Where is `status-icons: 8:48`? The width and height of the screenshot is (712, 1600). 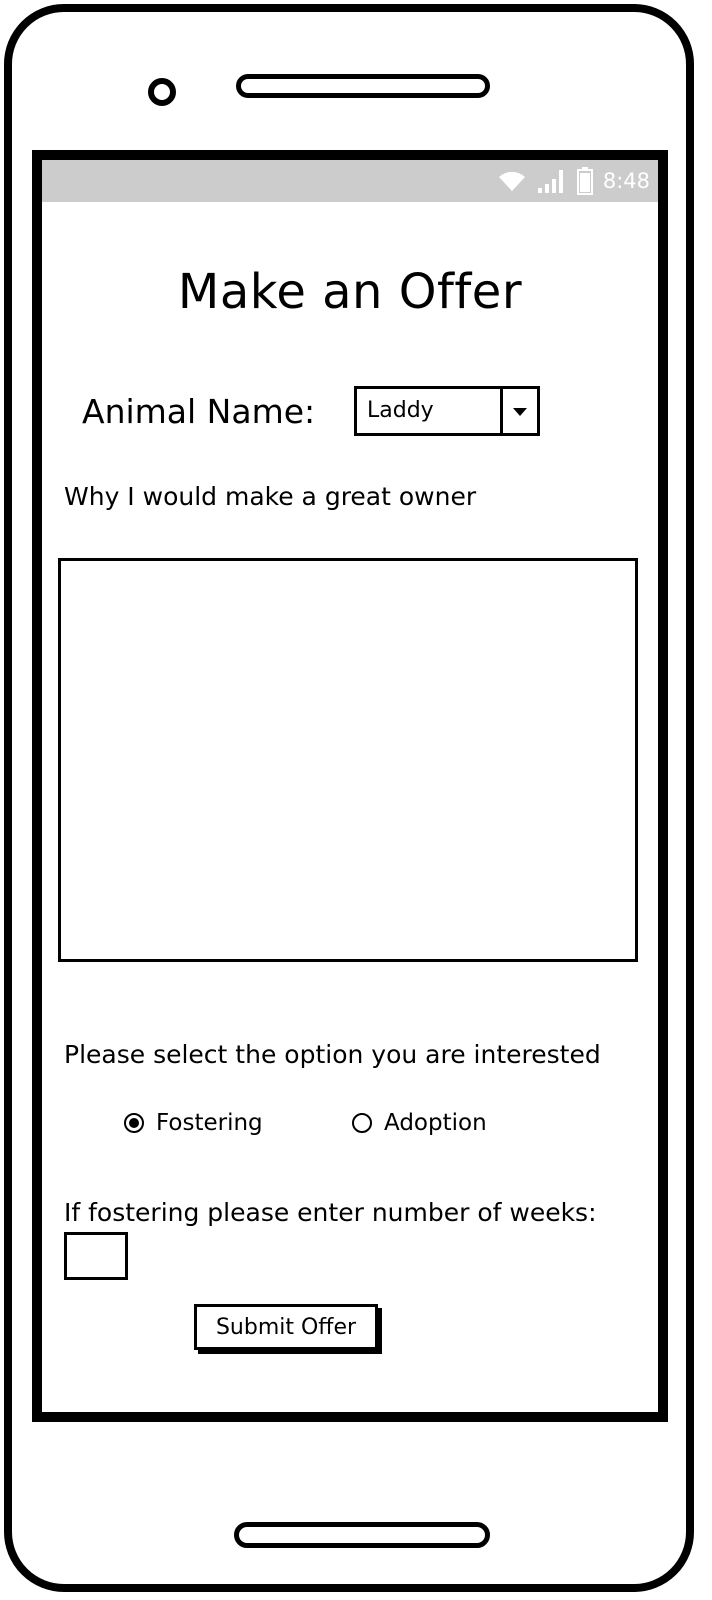
status-icons: 8:48 is located at coordinates (573, 181).